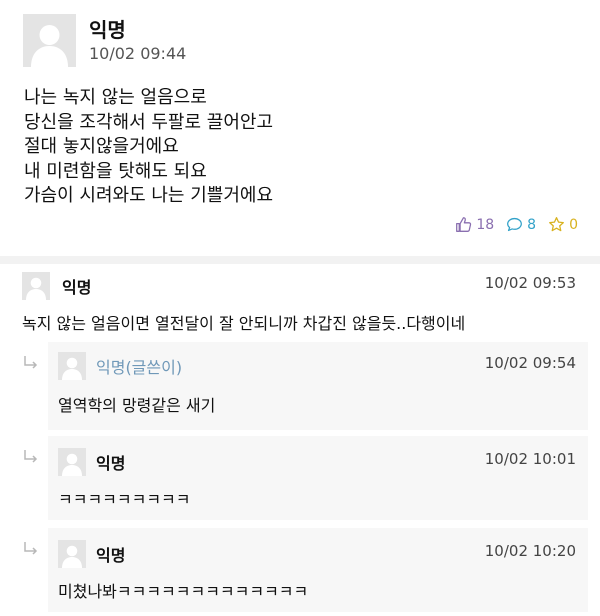  I want to click on reply-author: 익명(글쓴이), so click(139, 367).